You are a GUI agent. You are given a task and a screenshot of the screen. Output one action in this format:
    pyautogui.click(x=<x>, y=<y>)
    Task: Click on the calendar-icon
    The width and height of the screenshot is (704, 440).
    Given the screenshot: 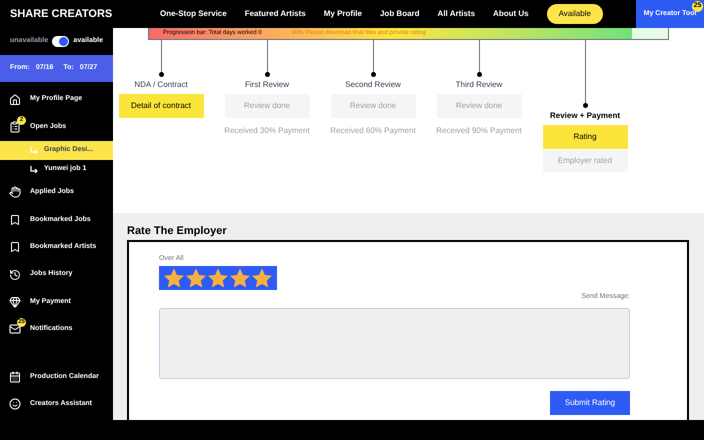 What is the action you would take?
    pyautogui.click(x=15, y=376)
    